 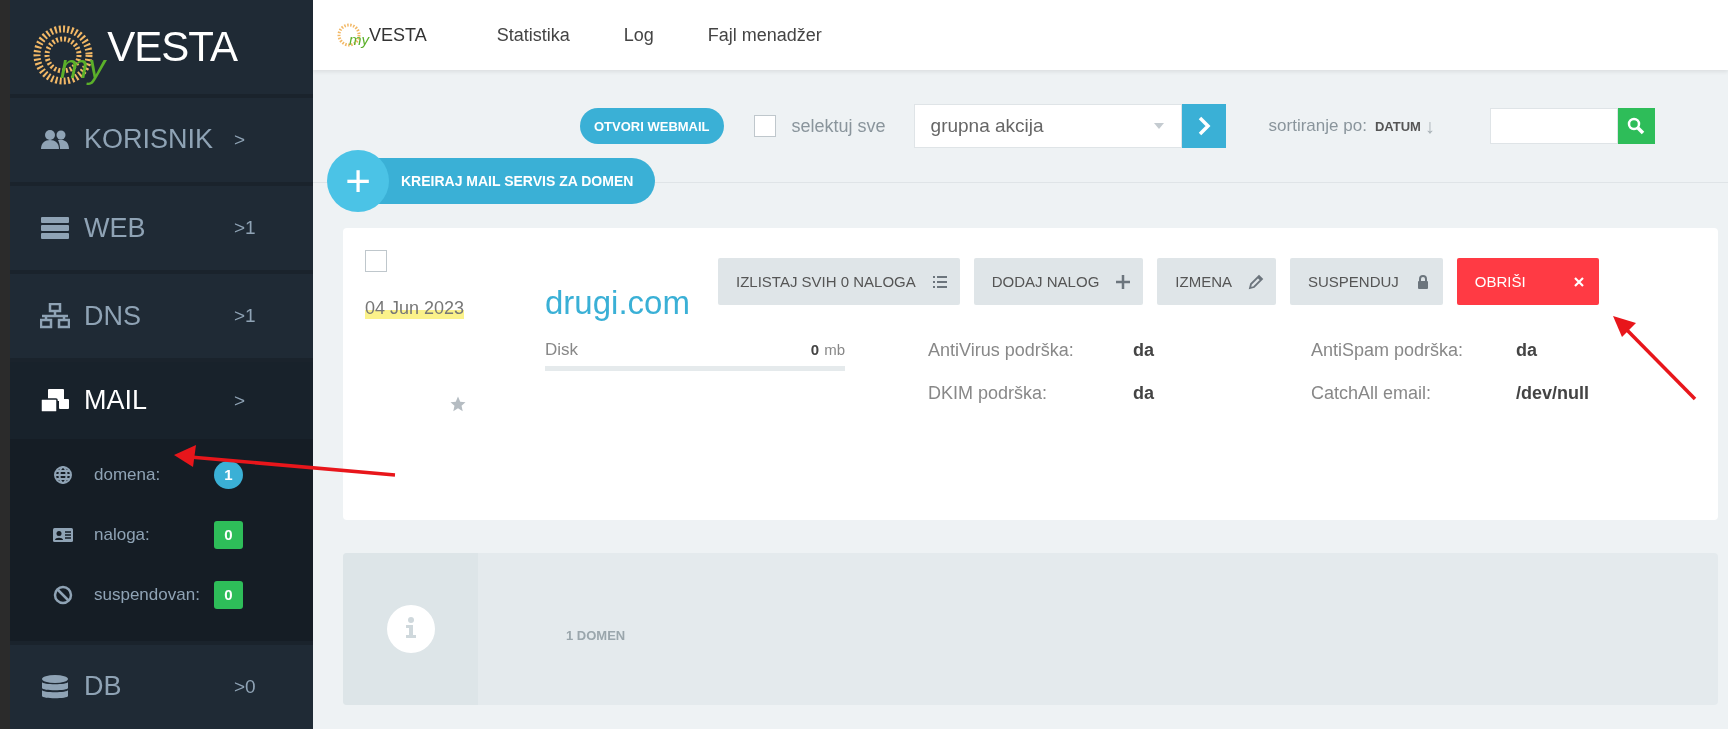 What do you see at coordinates (596, 635) in the screenshot?
I see `domain-count-text: 1 DOMEN` at bounding box center [596, 635].